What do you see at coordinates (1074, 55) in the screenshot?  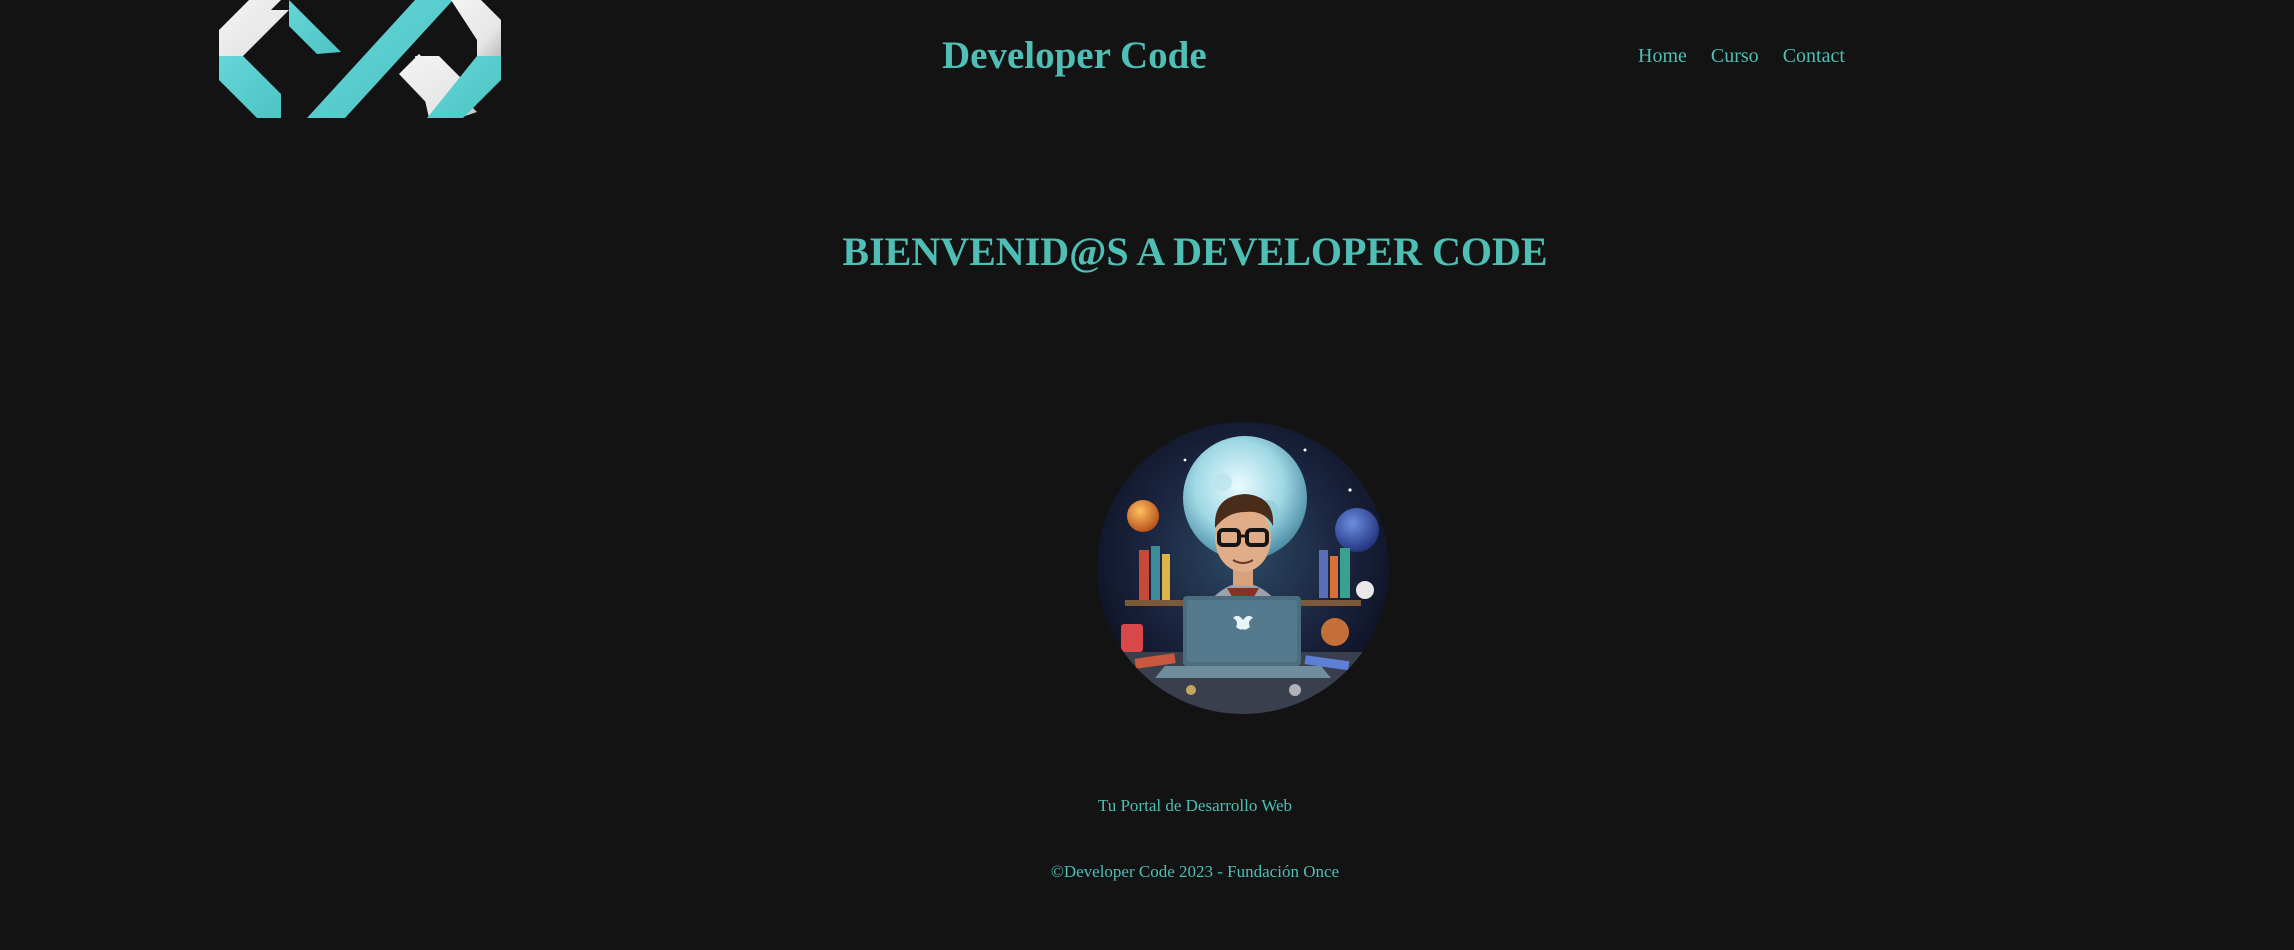 I see `site-title: Developer Code` at bounding box center [1074, 55].